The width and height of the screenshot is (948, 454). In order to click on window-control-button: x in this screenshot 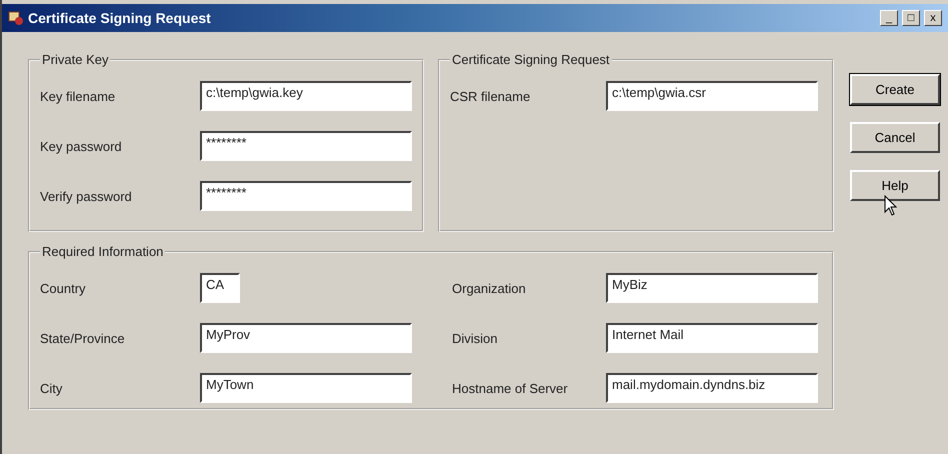, I will do `click(933, 18)`.